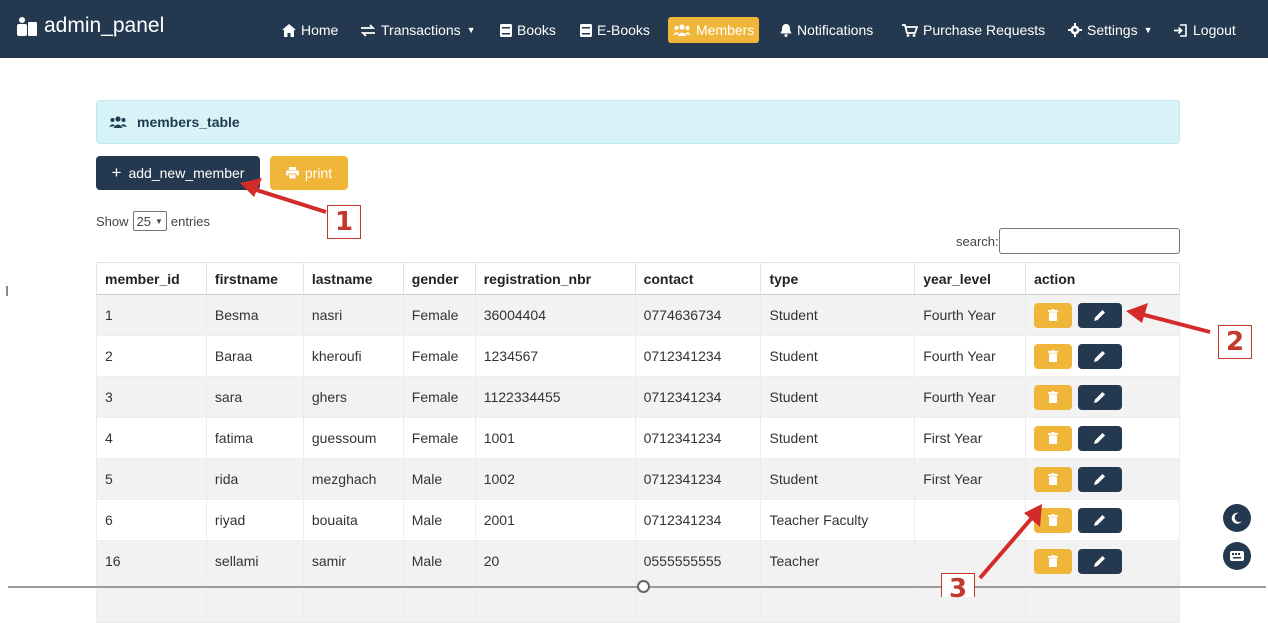 Image resolution: width=1268 pixels, height=623 pixels. Describe the element at coordinates (958, 588) in the screenshot. I see `annotation-label-3: 3` at that location.